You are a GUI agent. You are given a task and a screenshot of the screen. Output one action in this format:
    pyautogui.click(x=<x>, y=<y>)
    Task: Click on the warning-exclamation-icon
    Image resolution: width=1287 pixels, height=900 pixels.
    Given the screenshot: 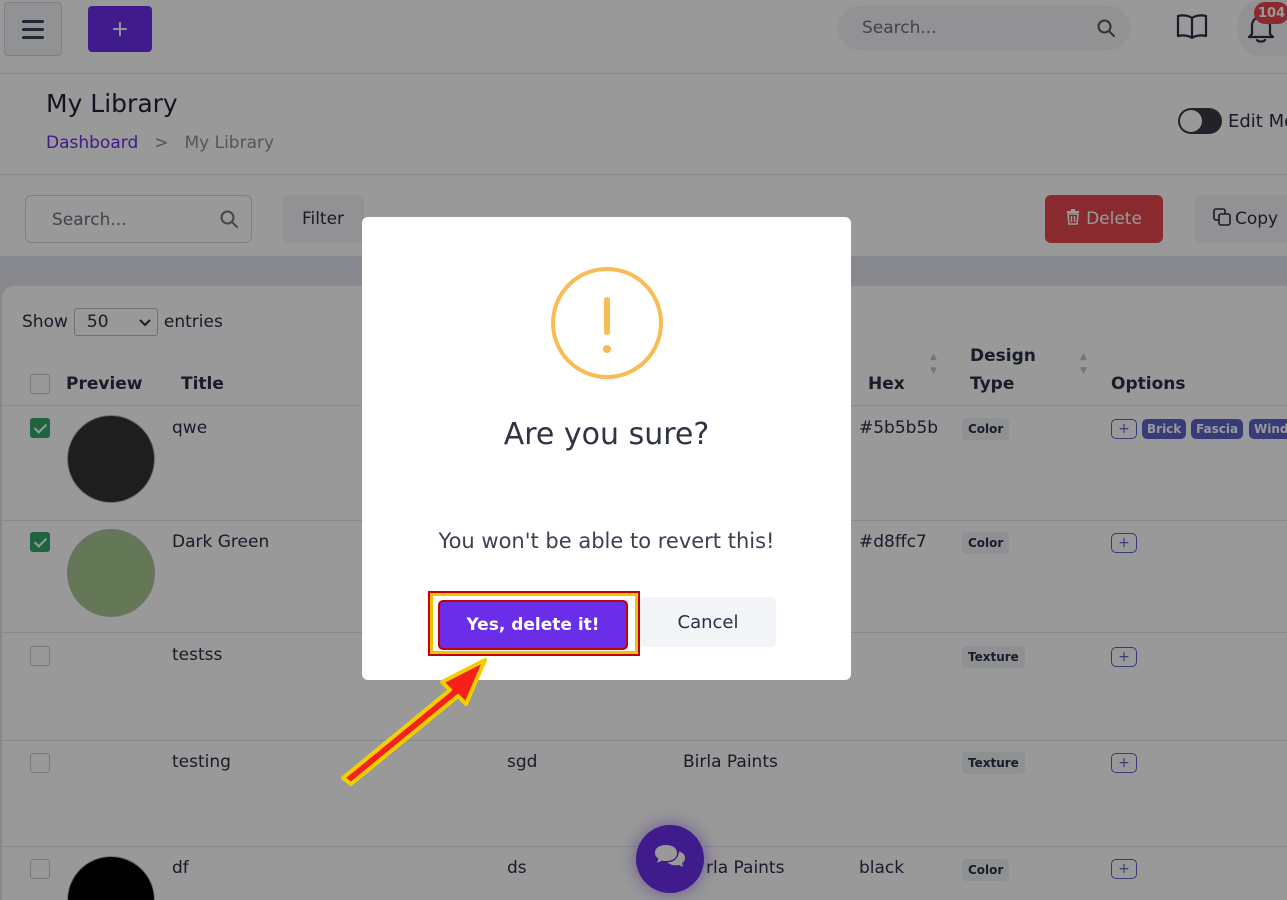 What is the action you would take?
    pyautogui.click(x=607, y=323)
    